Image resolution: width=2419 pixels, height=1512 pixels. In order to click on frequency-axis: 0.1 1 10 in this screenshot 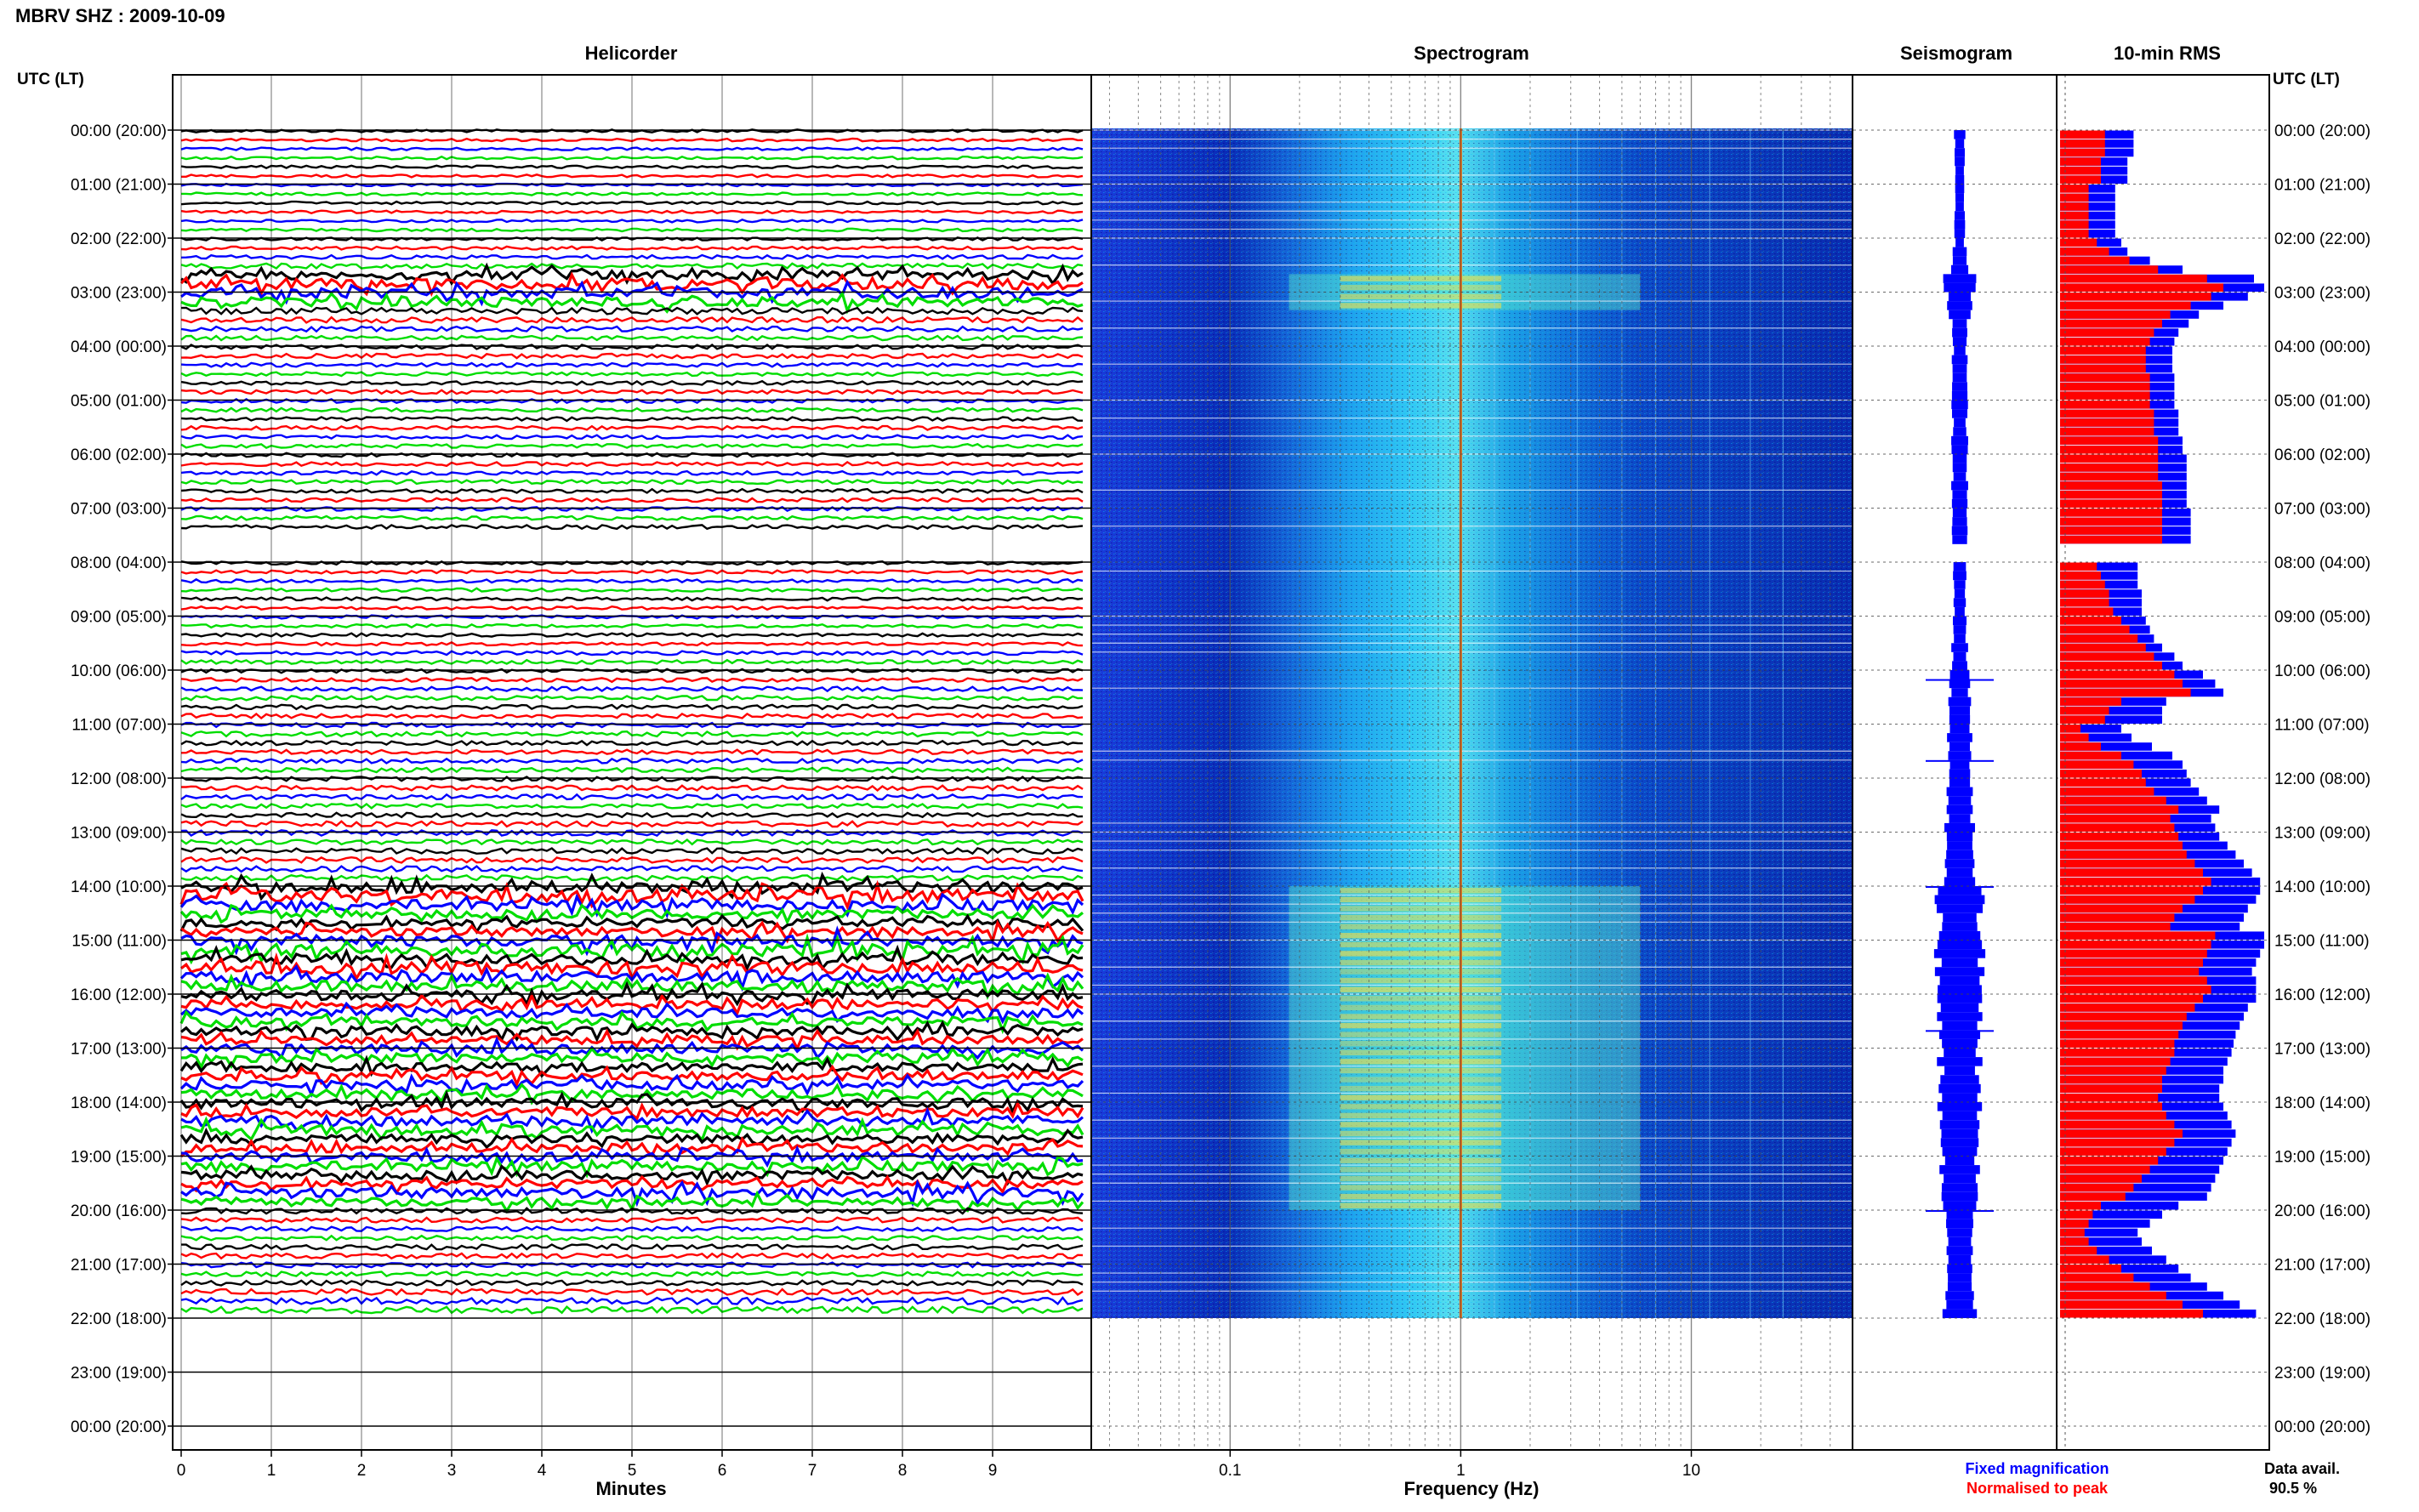, I will do `click(1459, 1465)`.